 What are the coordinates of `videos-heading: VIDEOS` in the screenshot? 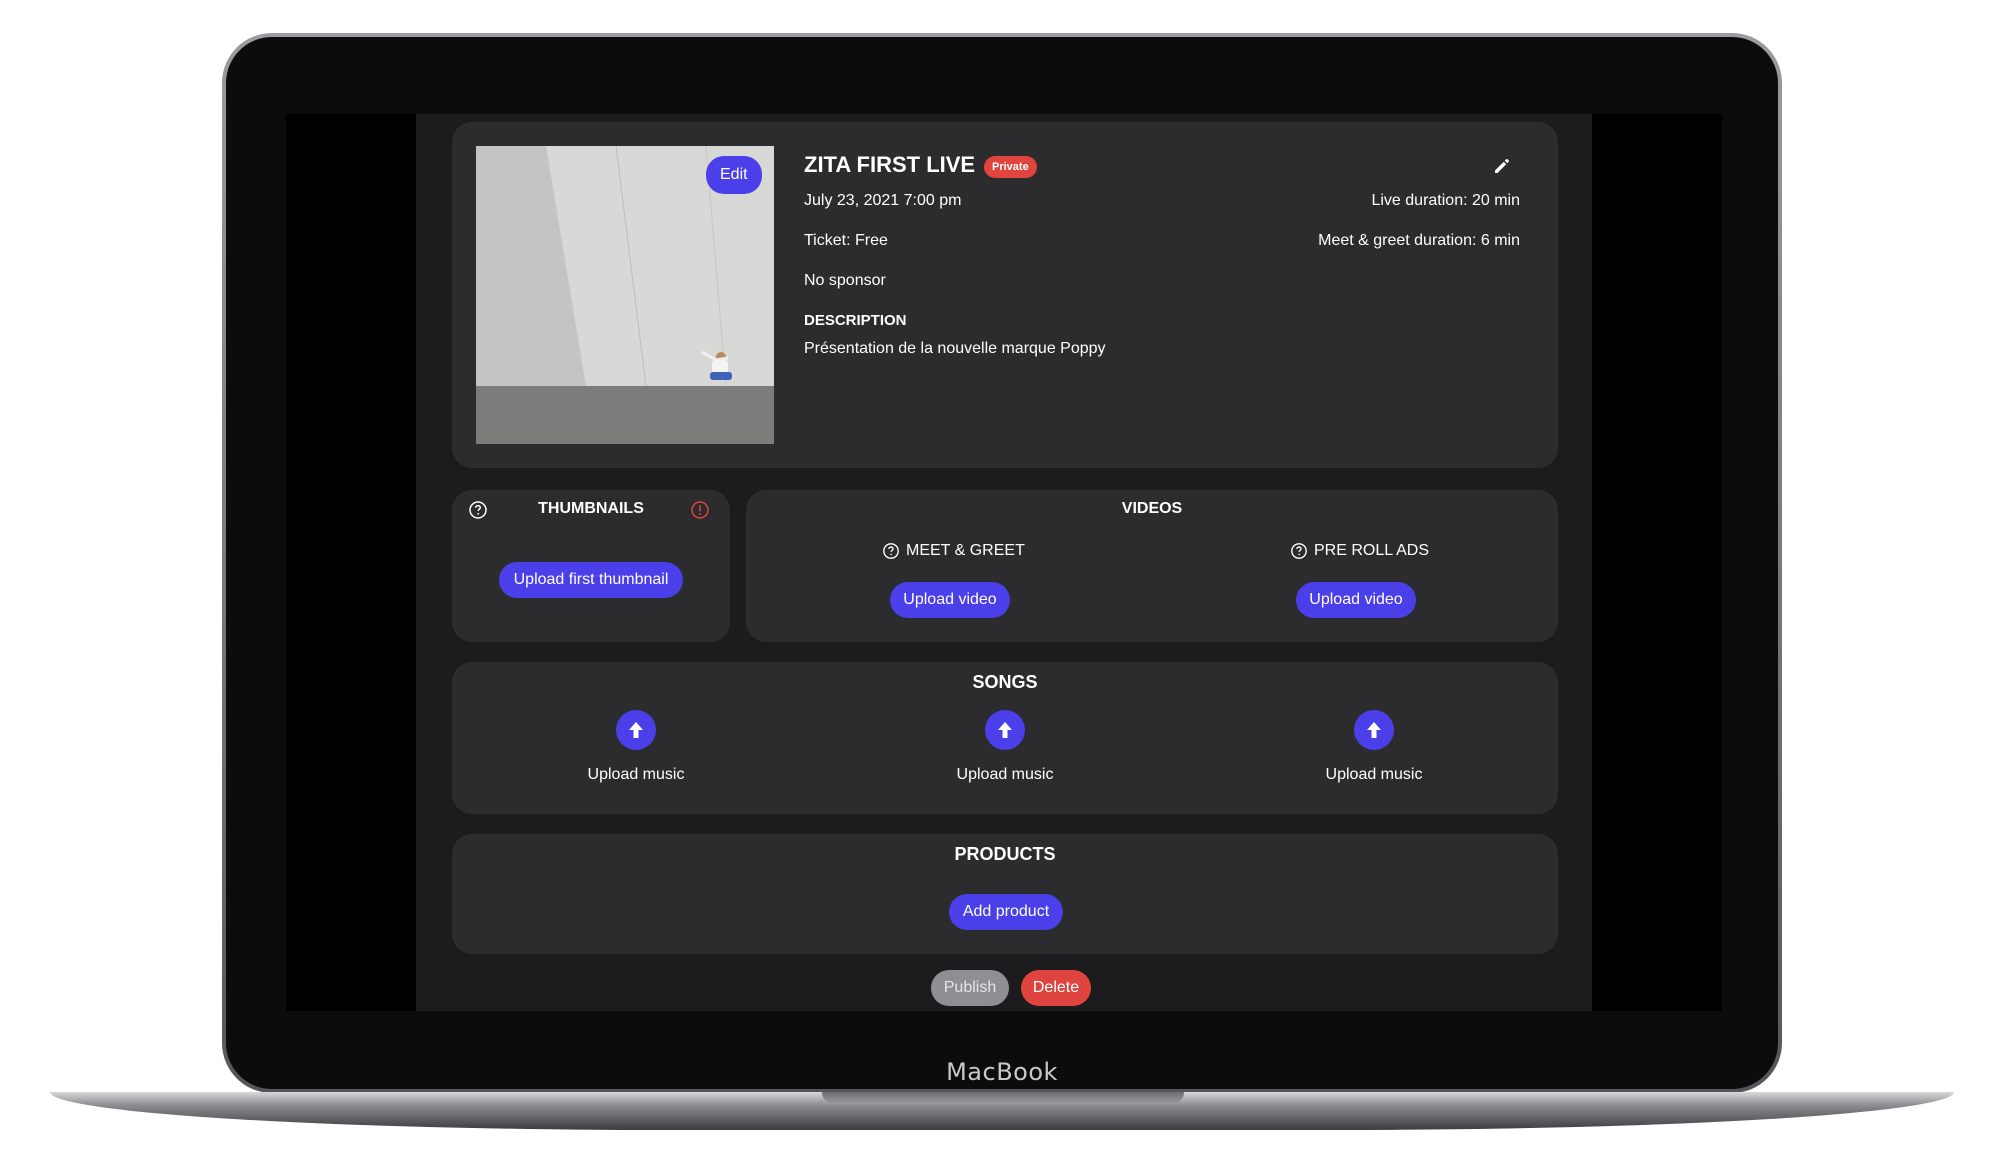 It's located at (1152, 508).